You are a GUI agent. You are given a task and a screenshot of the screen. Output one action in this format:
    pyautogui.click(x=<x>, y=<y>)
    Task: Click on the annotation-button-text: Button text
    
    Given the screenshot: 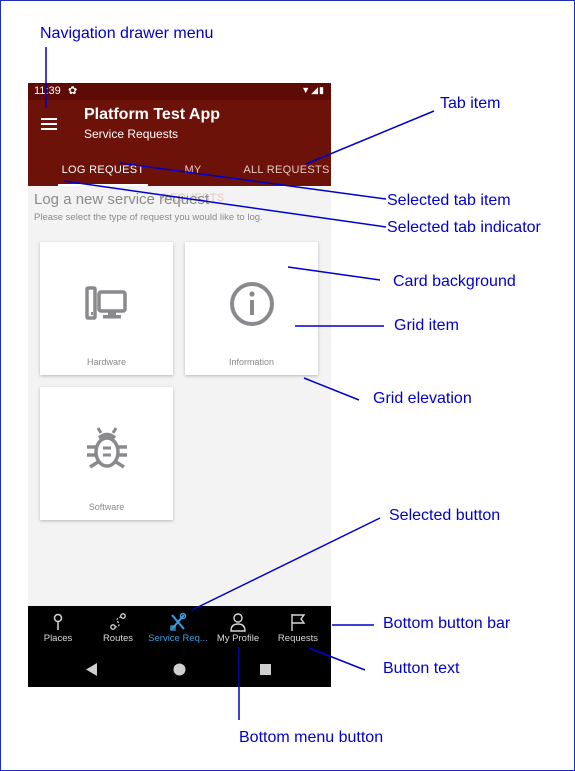 What is the action you would take?
    pyautogui.click(x=421, y=668)
    